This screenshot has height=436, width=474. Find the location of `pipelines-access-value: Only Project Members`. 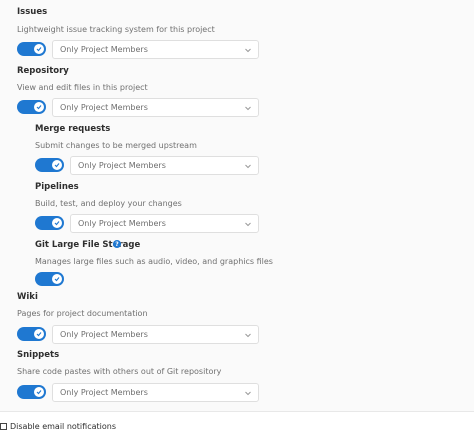

pipelines-access-value: Only Project Members is located at coordinates (122, 223).